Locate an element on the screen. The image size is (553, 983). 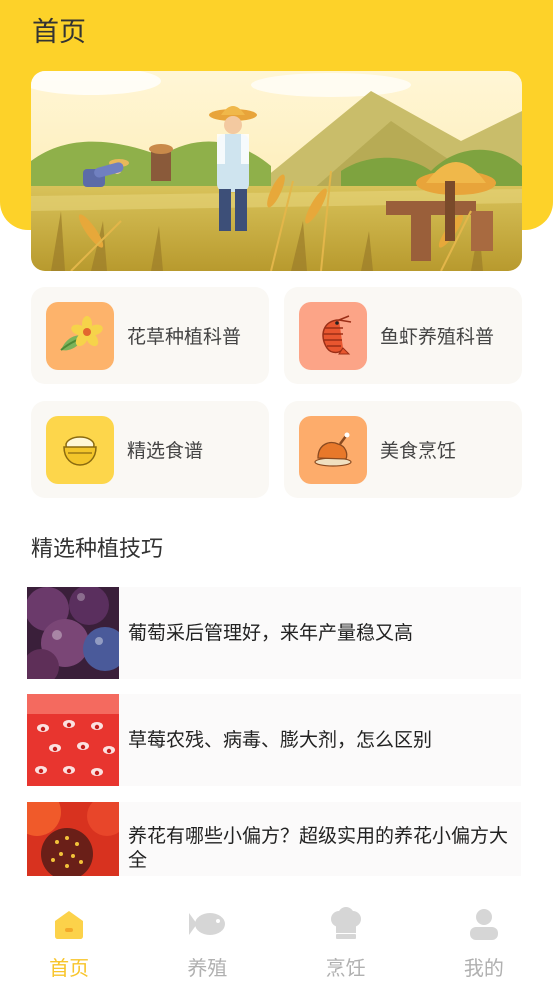
nav-profile: 我的 is located at coordinates (484, 939).